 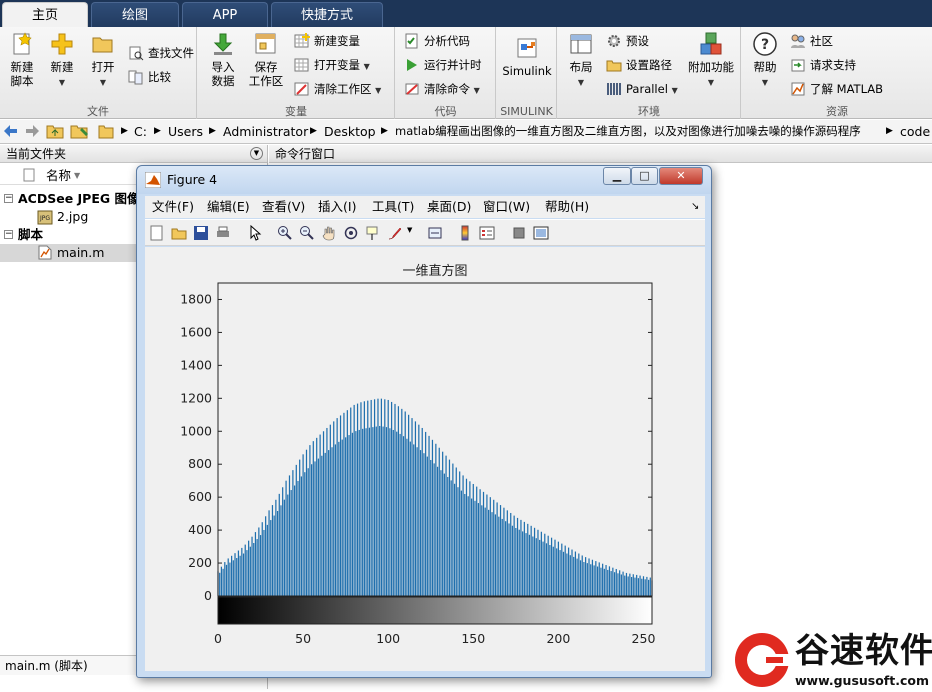 I want to click on up-folder-icon, so click(x=55, y=131).